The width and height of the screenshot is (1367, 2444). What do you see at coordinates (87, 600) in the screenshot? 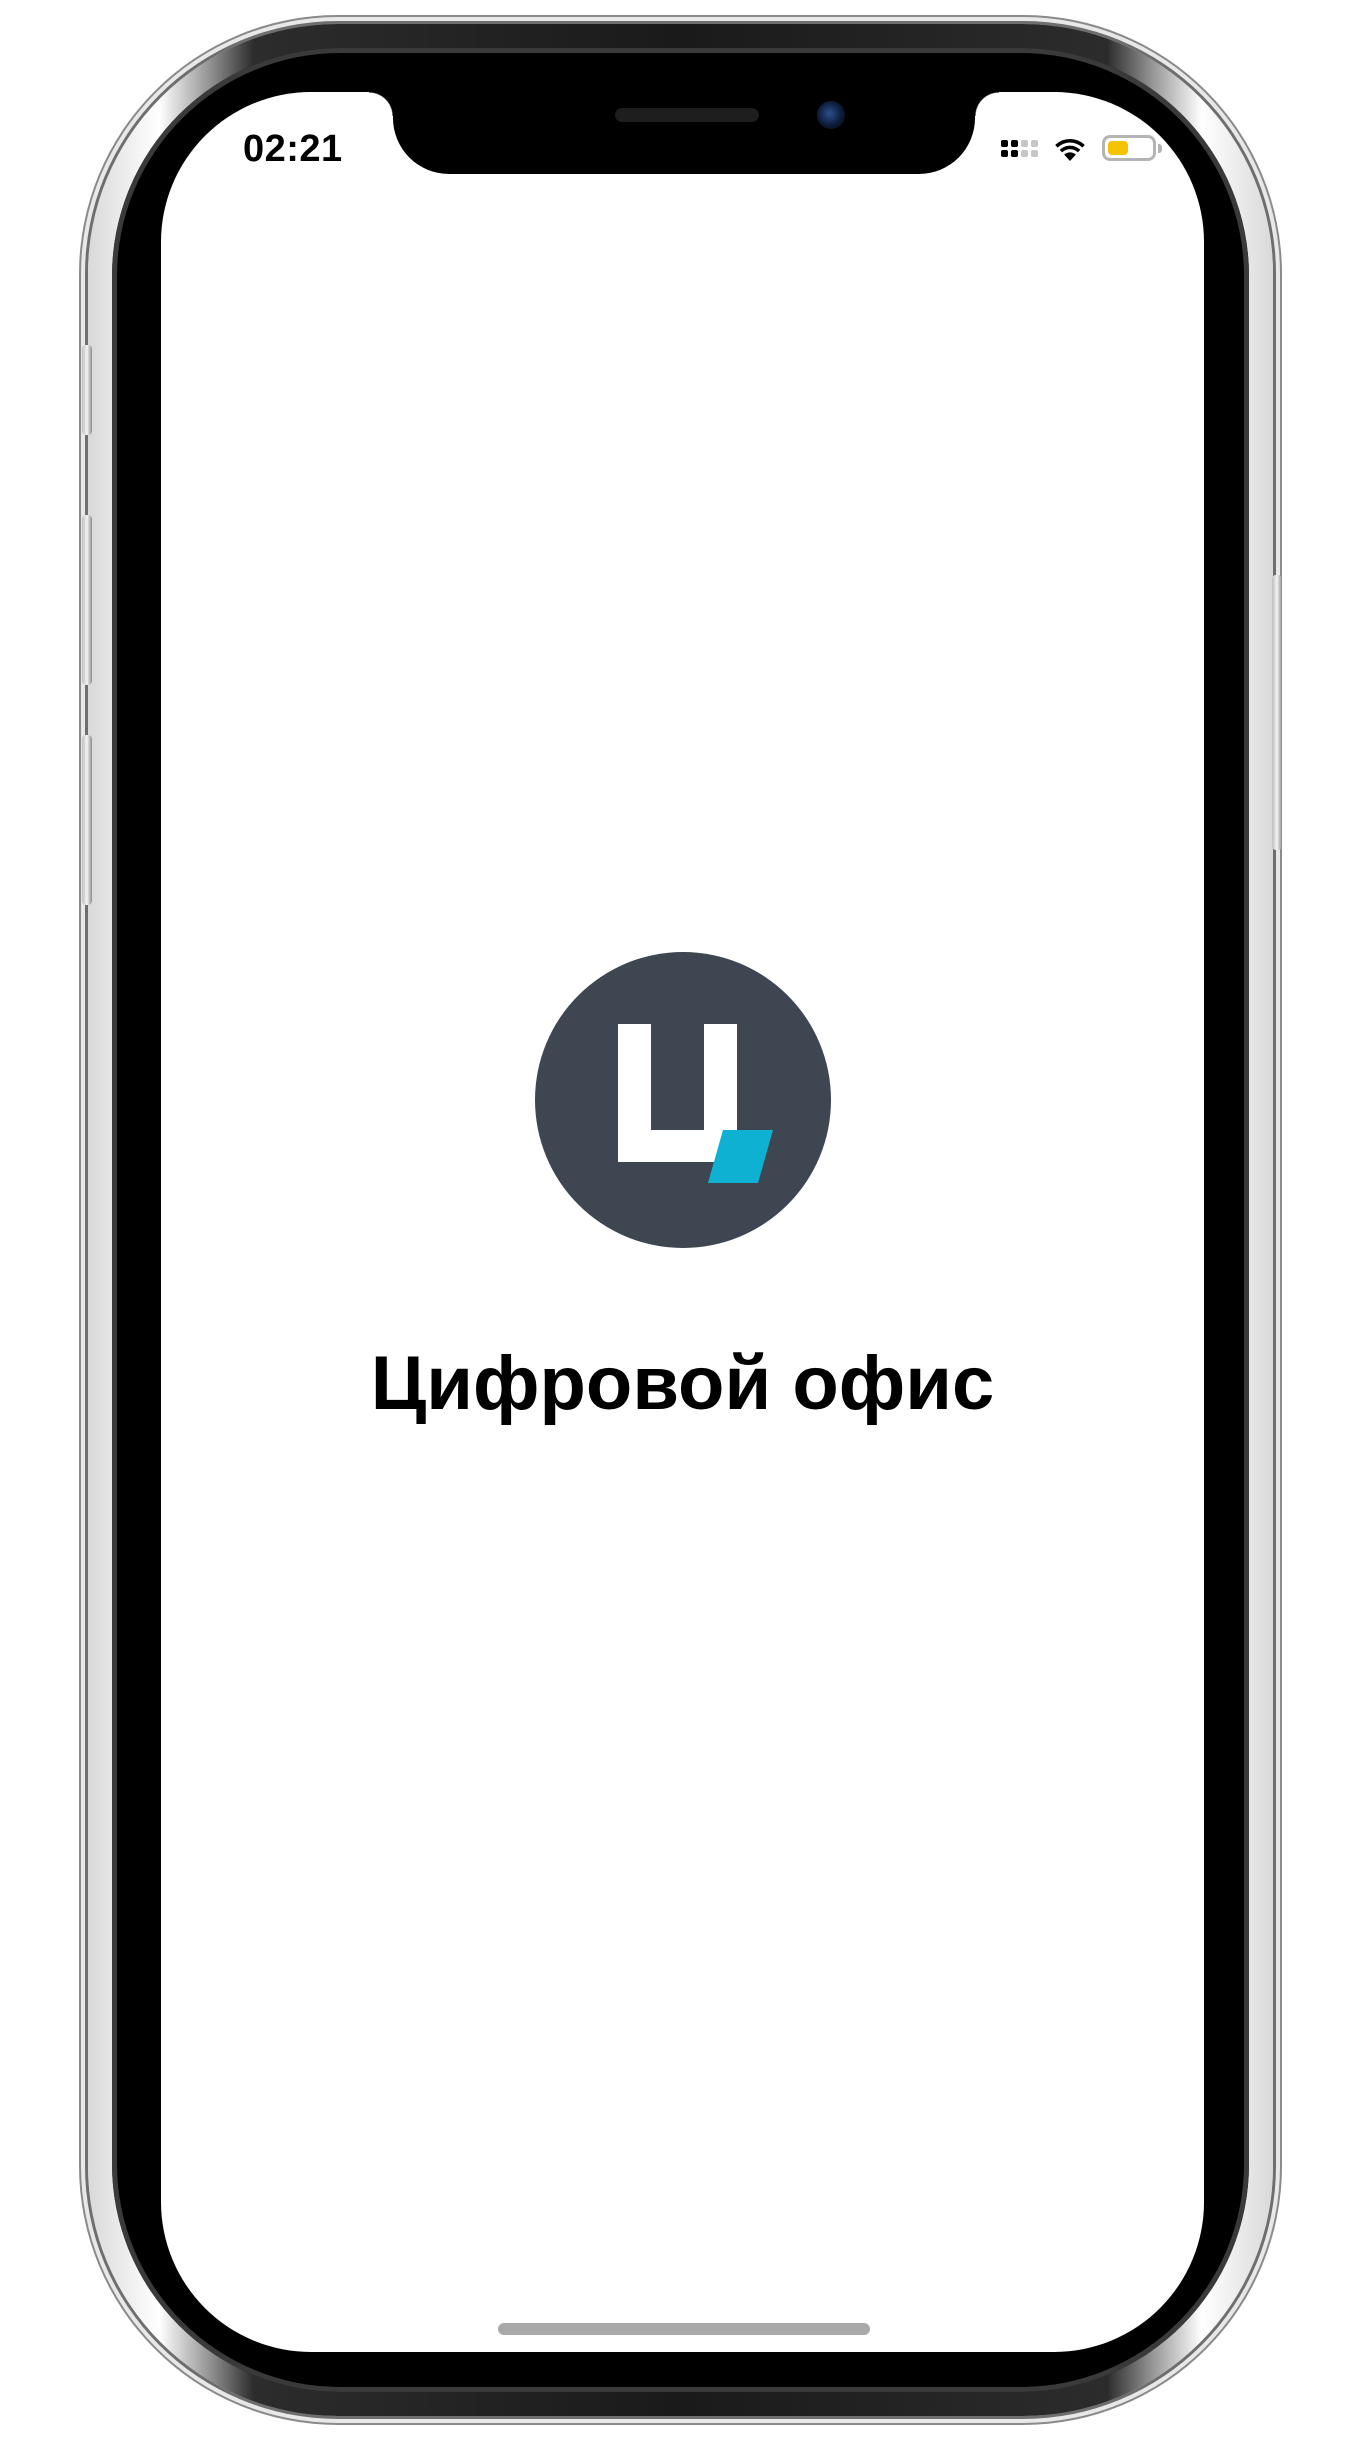
I see `volume-up-button` at bounding box center [87, 600].